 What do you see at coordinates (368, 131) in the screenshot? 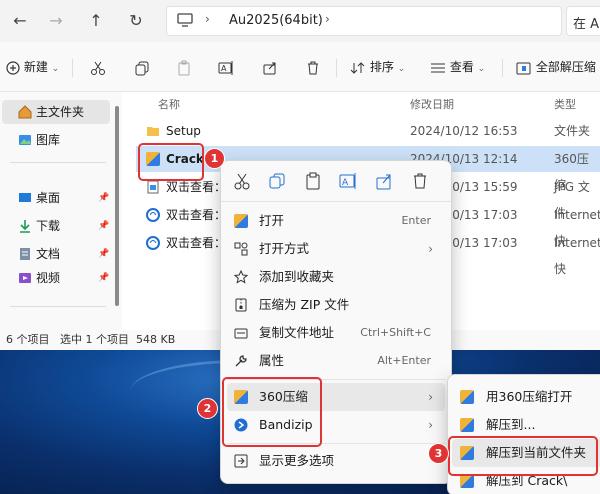
I see `file-row: Setup 2024/10/12 16:53 文件夹` at bounding box center [368, 131].